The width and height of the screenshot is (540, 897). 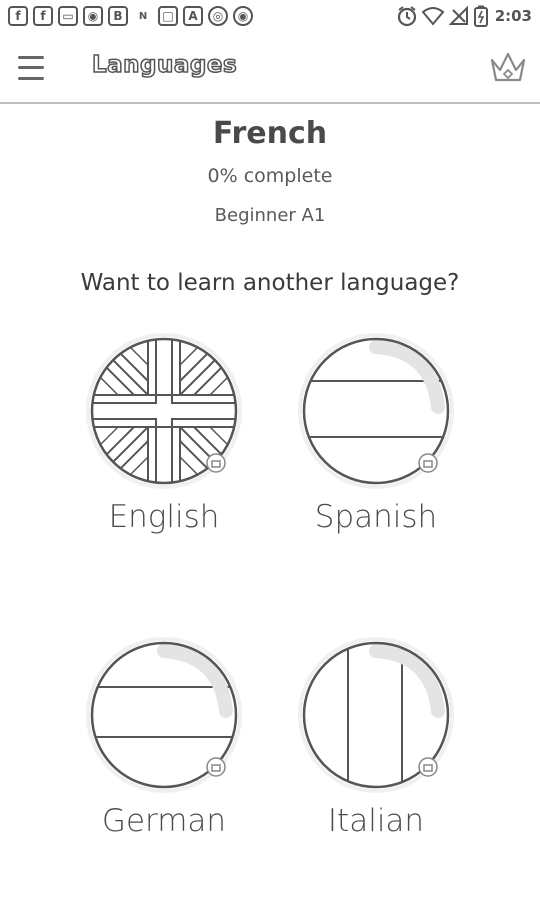 I want to click on system-icons: 2:03, so click(x=464, y=16).